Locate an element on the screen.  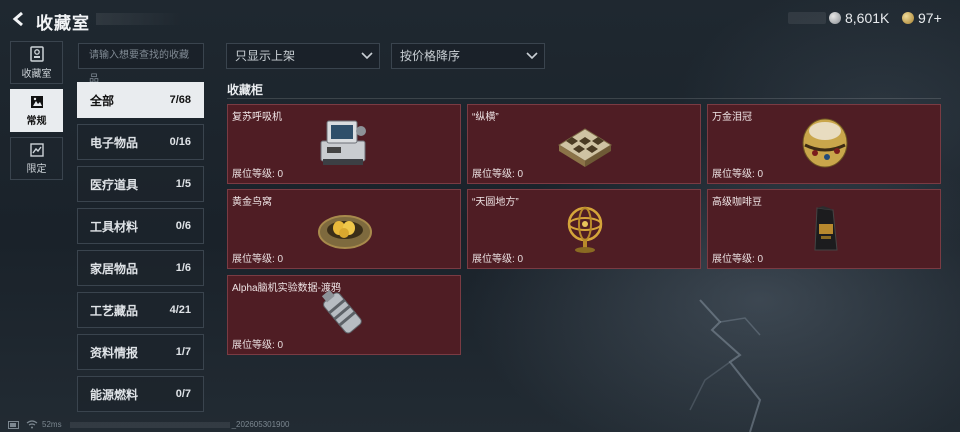
category-name: 工艺藏品 is located at coordinates (114, 310).